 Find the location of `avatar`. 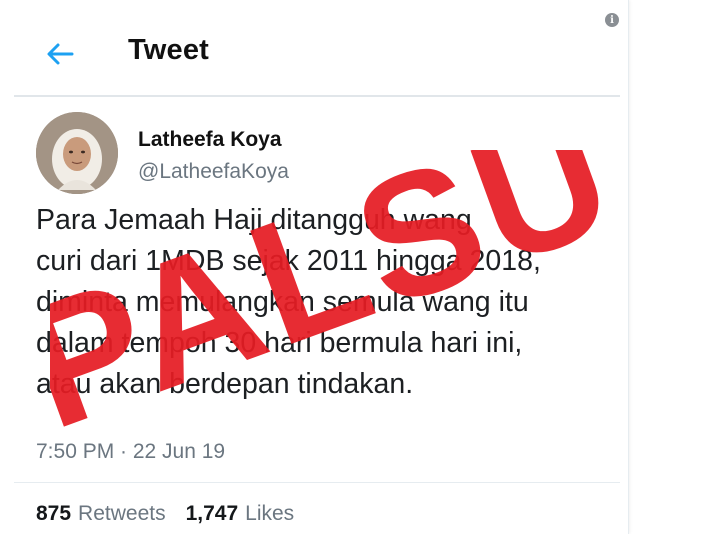

avatar is located at coordinates (77, 153).